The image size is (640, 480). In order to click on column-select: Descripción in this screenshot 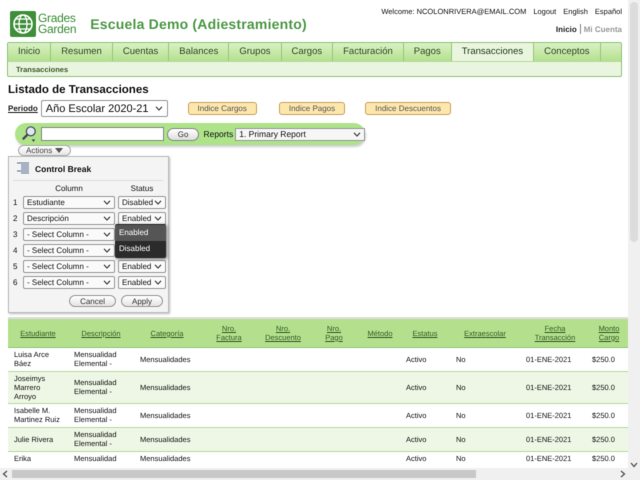, I will do `click(69, 218)`.